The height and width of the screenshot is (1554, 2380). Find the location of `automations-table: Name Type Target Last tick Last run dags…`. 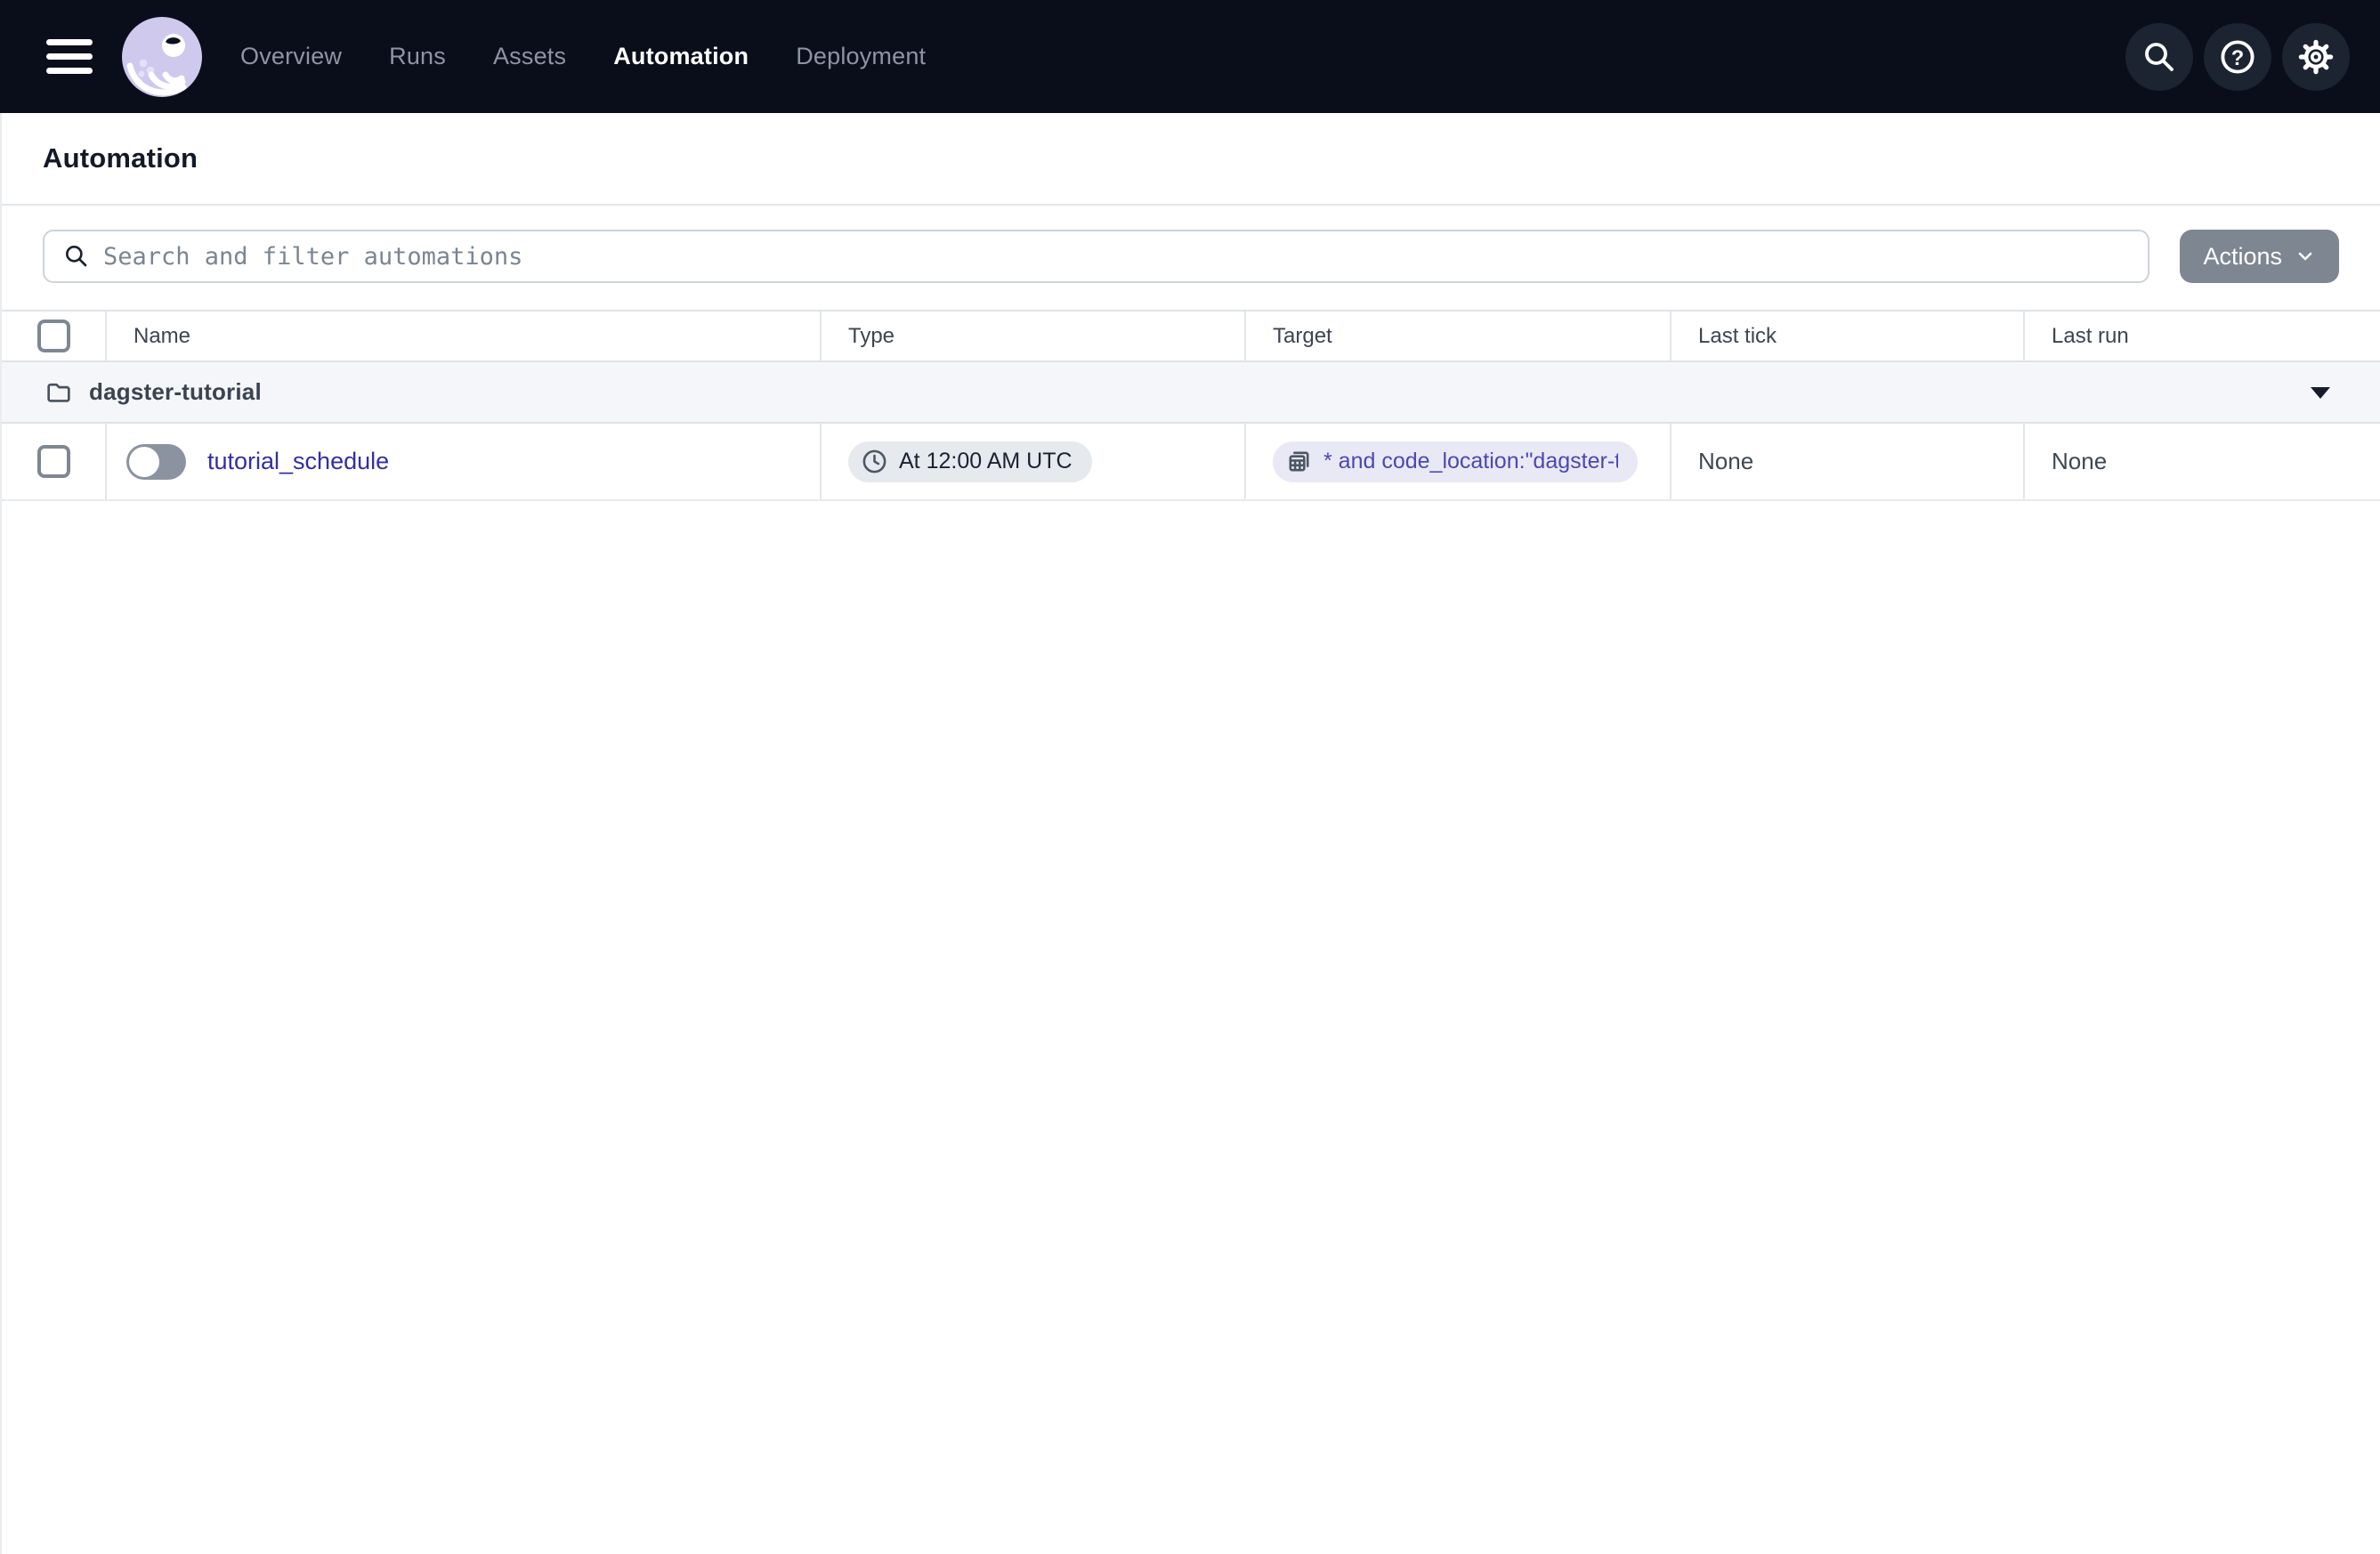

automations-table: Name Type Target Last tick Last run dags… is located at coordinates (1191, 405).